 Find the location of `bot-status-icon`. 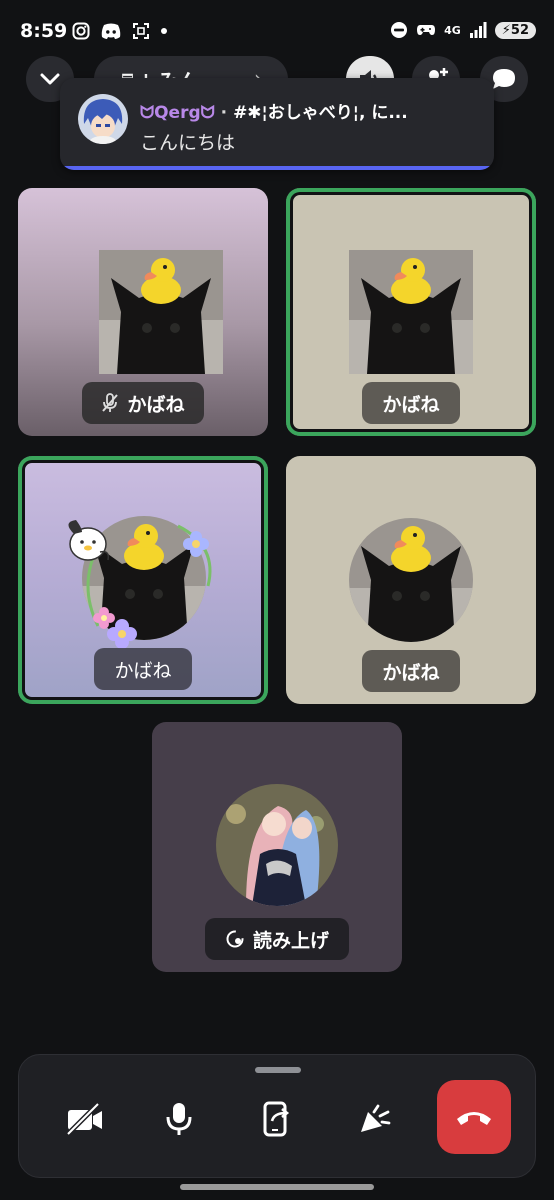

bot-status-icon is located at coordinates (235, 939).